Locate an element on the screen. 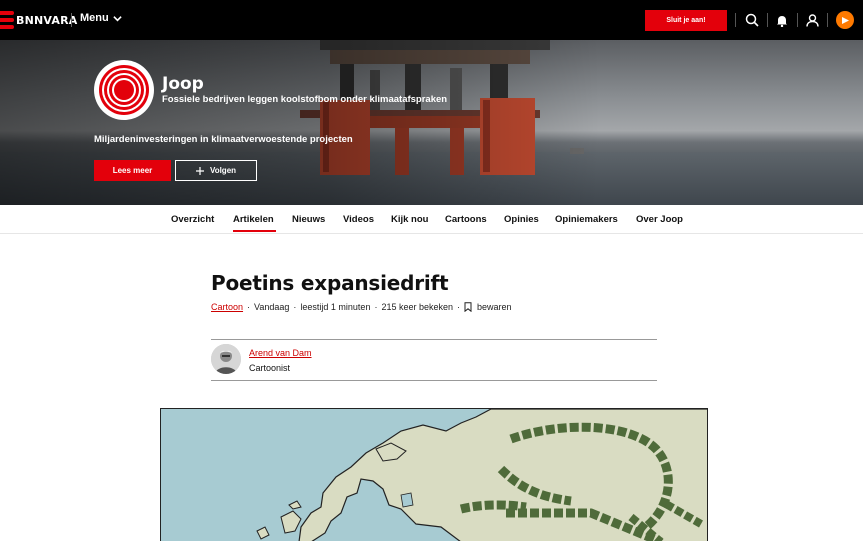  menu-button: Menu is located at coordinates (101, 18).